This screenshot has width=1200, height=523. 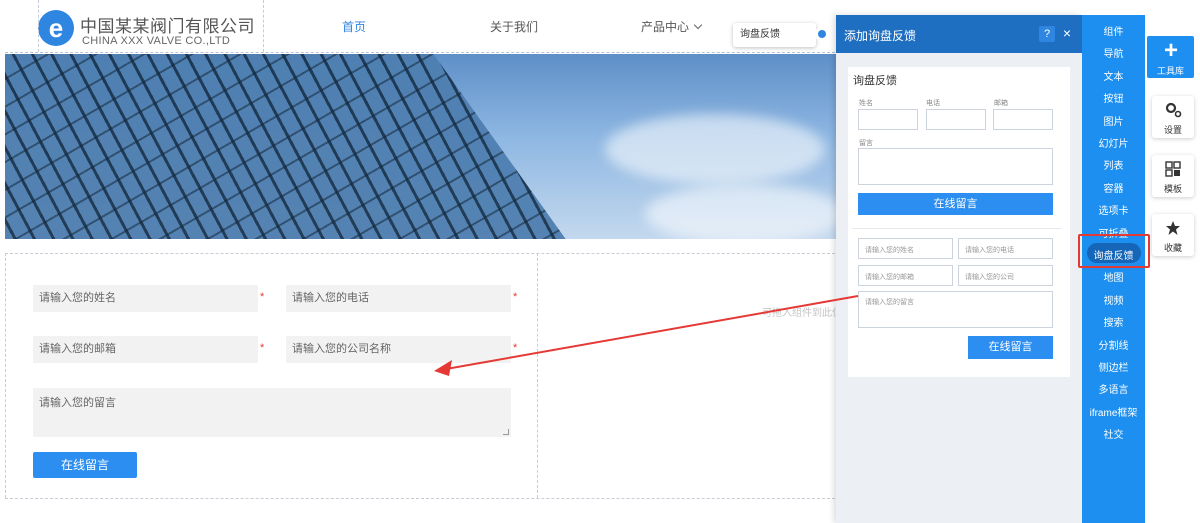 What do you see at coordinates (652, 332) in the screenshot?
I see `arrow-line` at bounding box center [652, 332].